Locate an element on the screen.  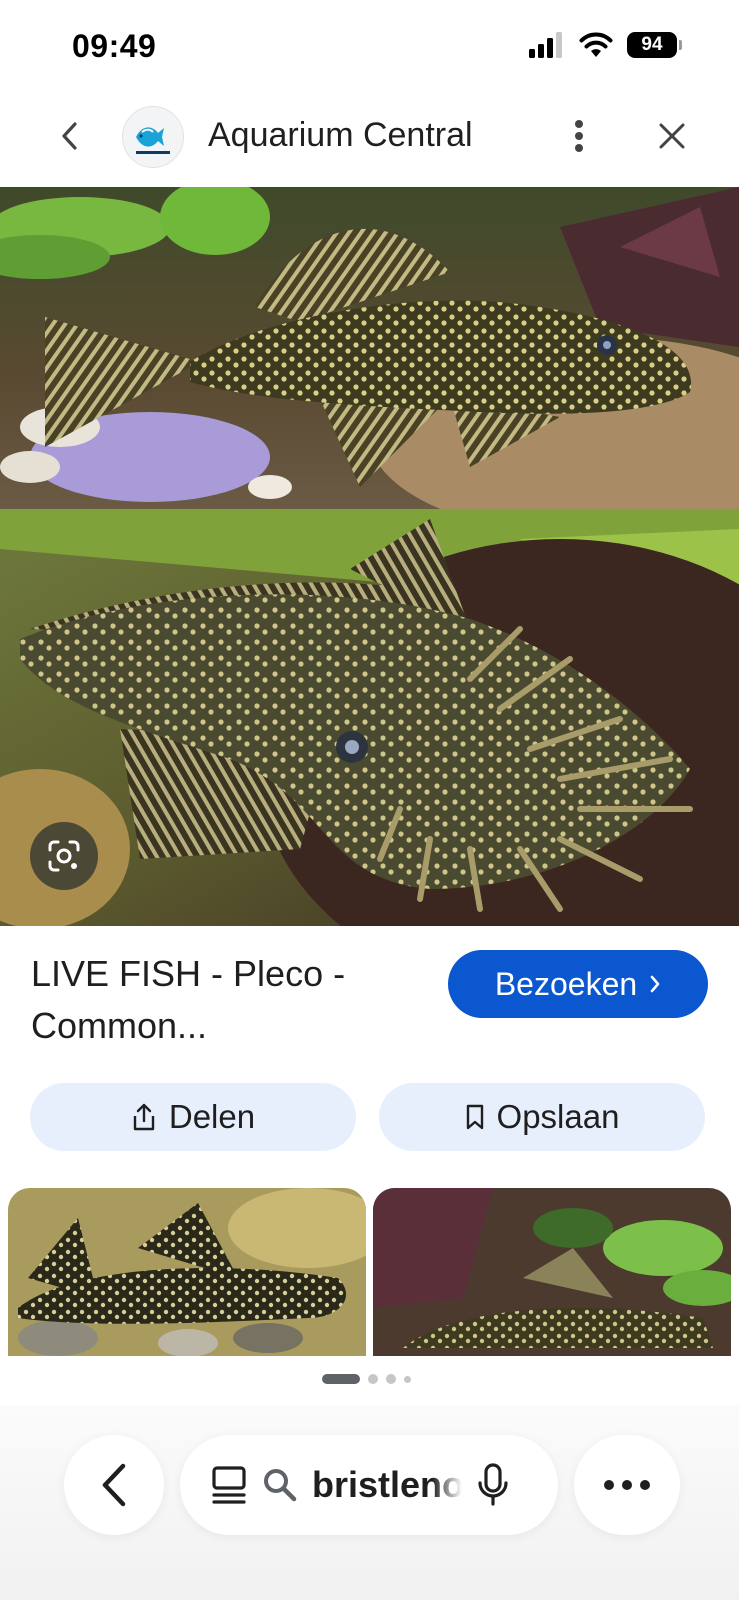
back-button is located at coordinates (70, 136).